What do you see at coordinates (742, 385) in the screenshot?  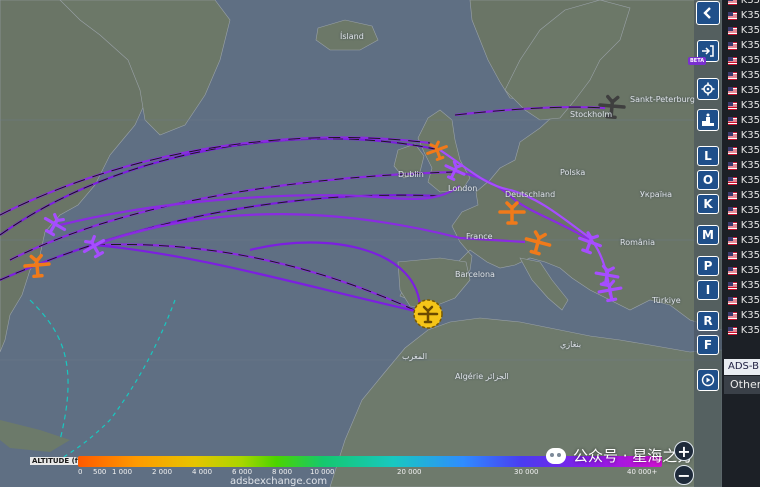 I see `source-other-option: Other` at bounding box center [742, 385].